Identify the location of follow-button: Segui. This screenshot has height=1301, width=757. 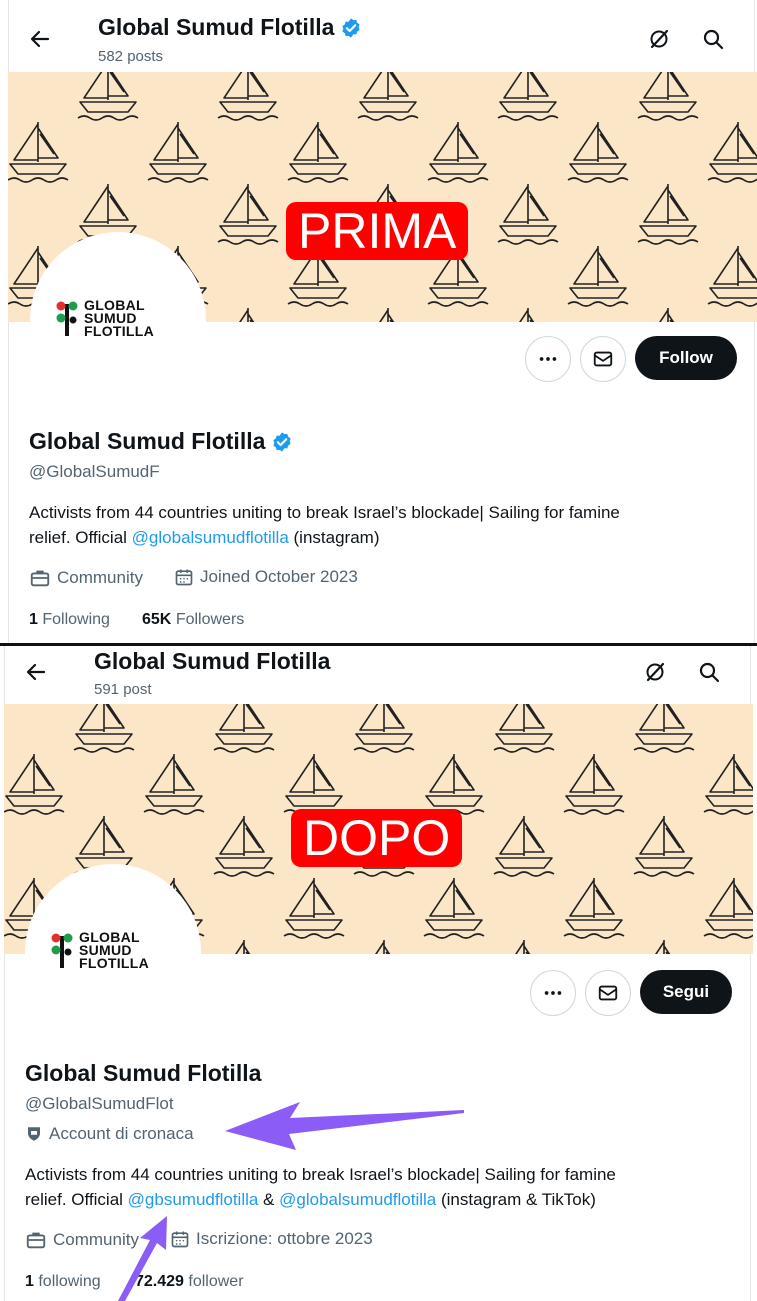
(686, 992).